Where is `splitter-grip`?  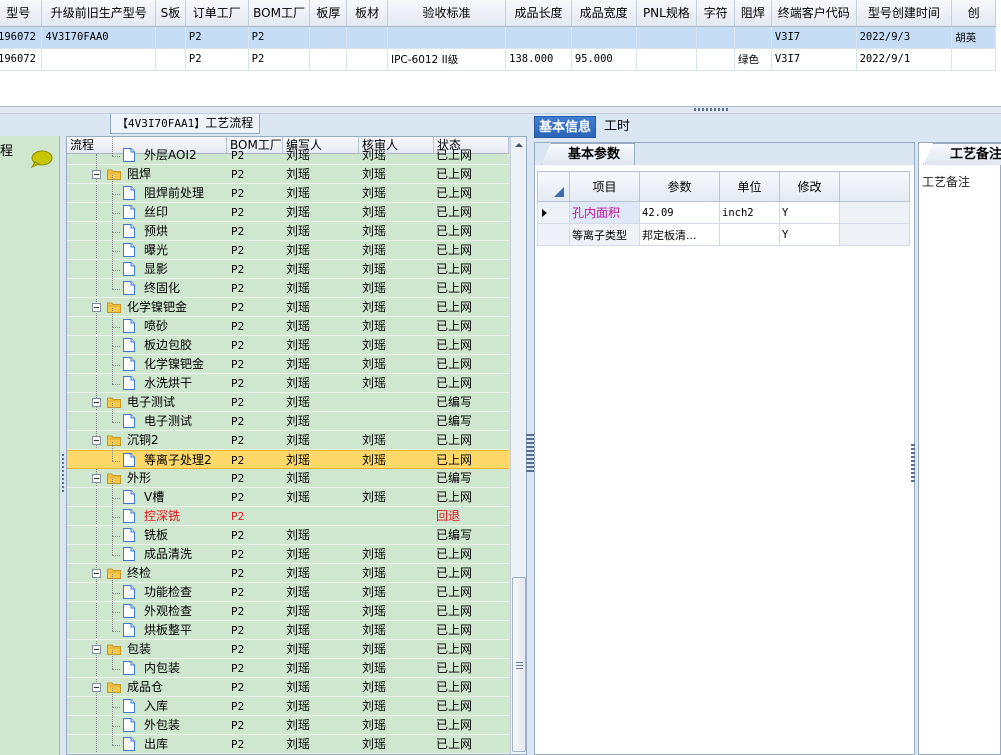
splitter-grip is located at coordinates (711, 109).